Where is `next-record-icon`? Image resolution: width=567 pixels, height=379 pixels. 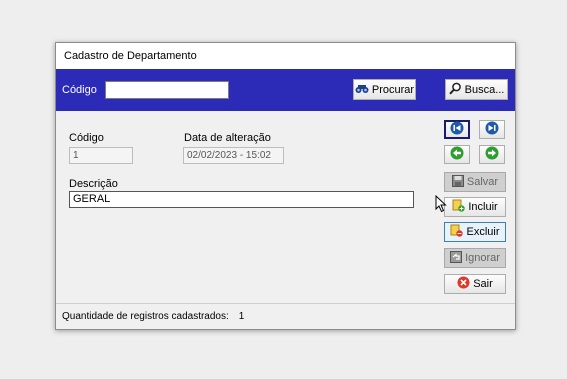
next-record-icon is located at coordinates (492, 154).